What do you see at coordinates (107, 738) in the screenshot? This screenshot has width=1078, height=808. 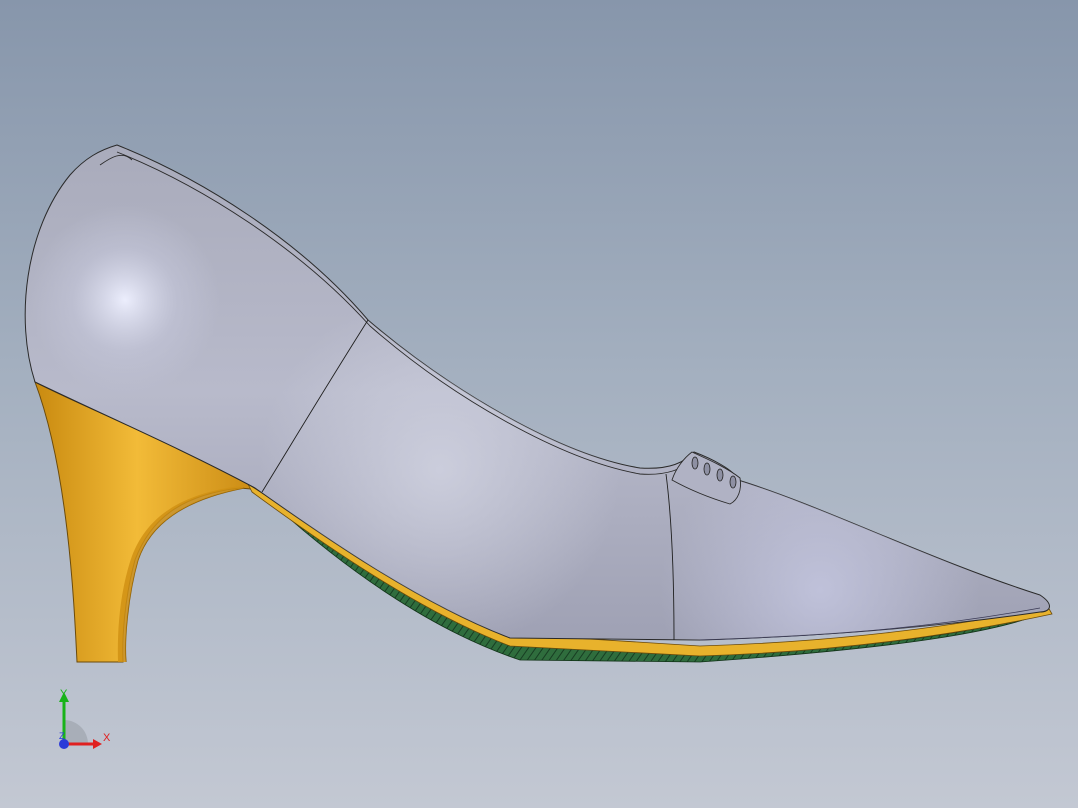 I see `x-axis-label: X` at bounding box center [107, 738].